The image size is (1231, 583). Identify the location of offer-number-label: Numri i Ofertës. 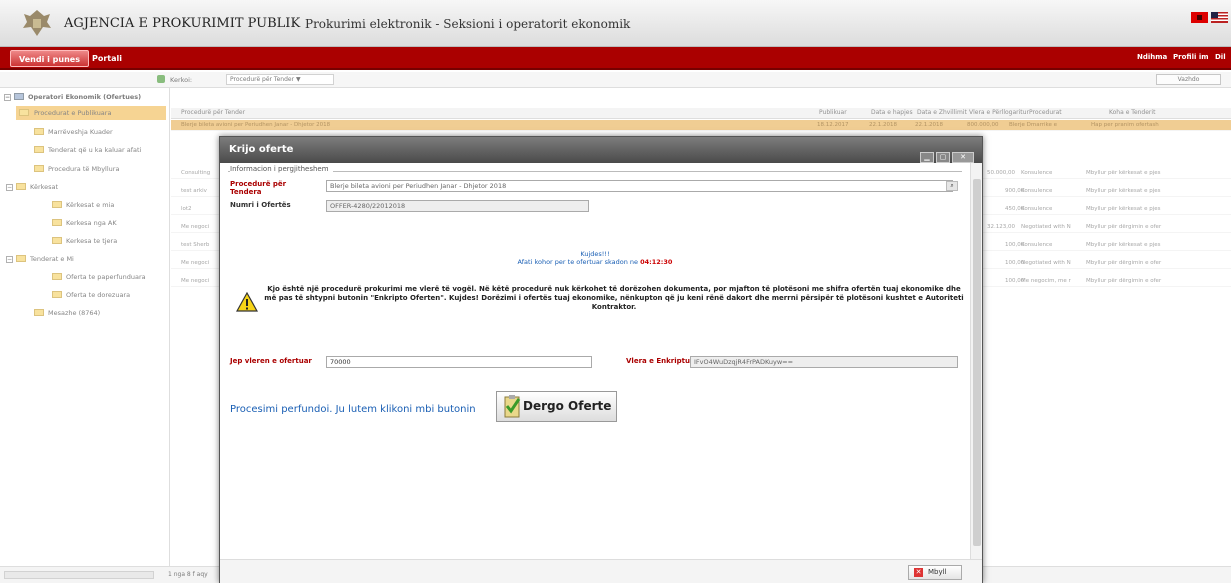
(260, 205).